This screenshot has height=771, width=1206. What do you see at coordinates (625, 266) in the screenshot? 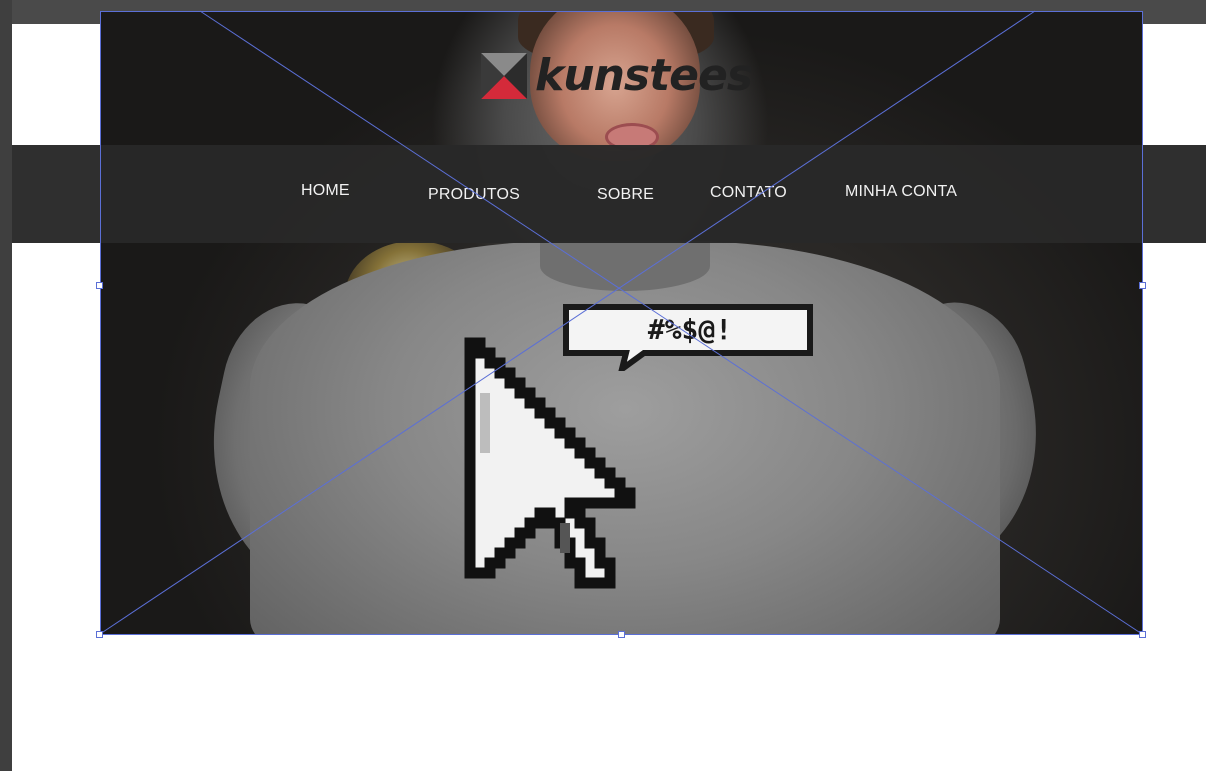
I see `shirt-collar` at bounding box center [625, 266].